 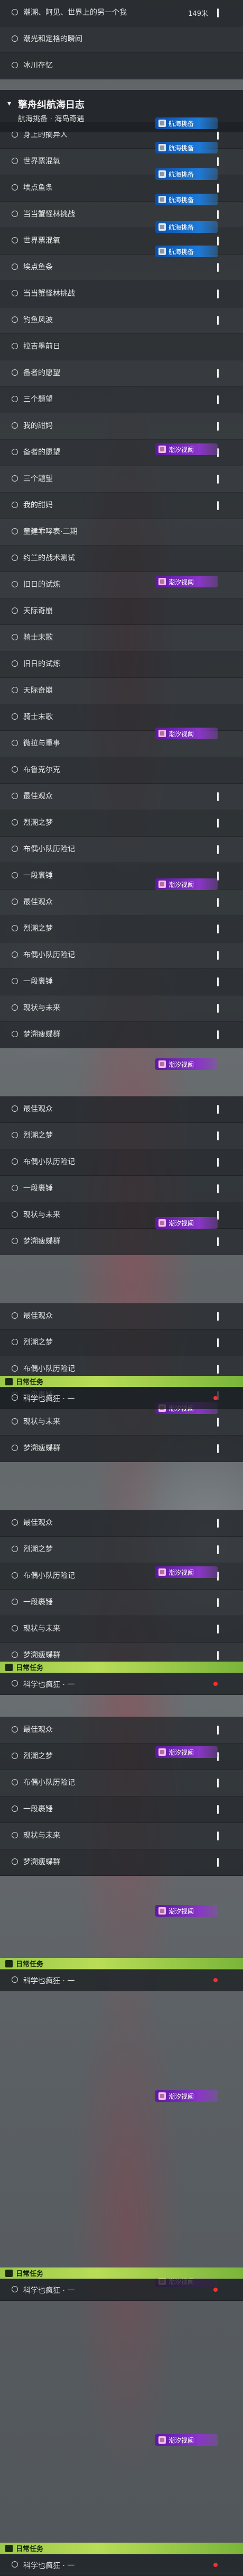 I want to click on quest-row: 旧日的试炼, so click(x=121, y=664).